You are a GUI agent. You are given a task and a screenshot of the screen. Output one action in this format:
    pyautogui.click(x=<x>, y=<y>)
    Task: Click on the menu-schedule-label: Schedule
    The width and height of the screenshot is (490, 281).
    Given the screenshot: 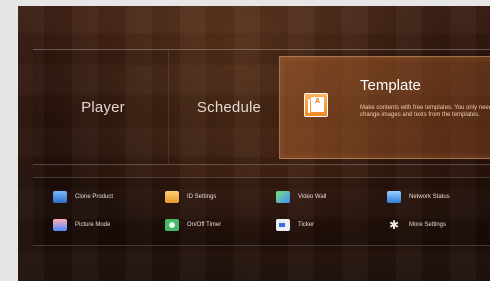 What is the action you would take?
    pyautogui.click(x=229, y=107)
    